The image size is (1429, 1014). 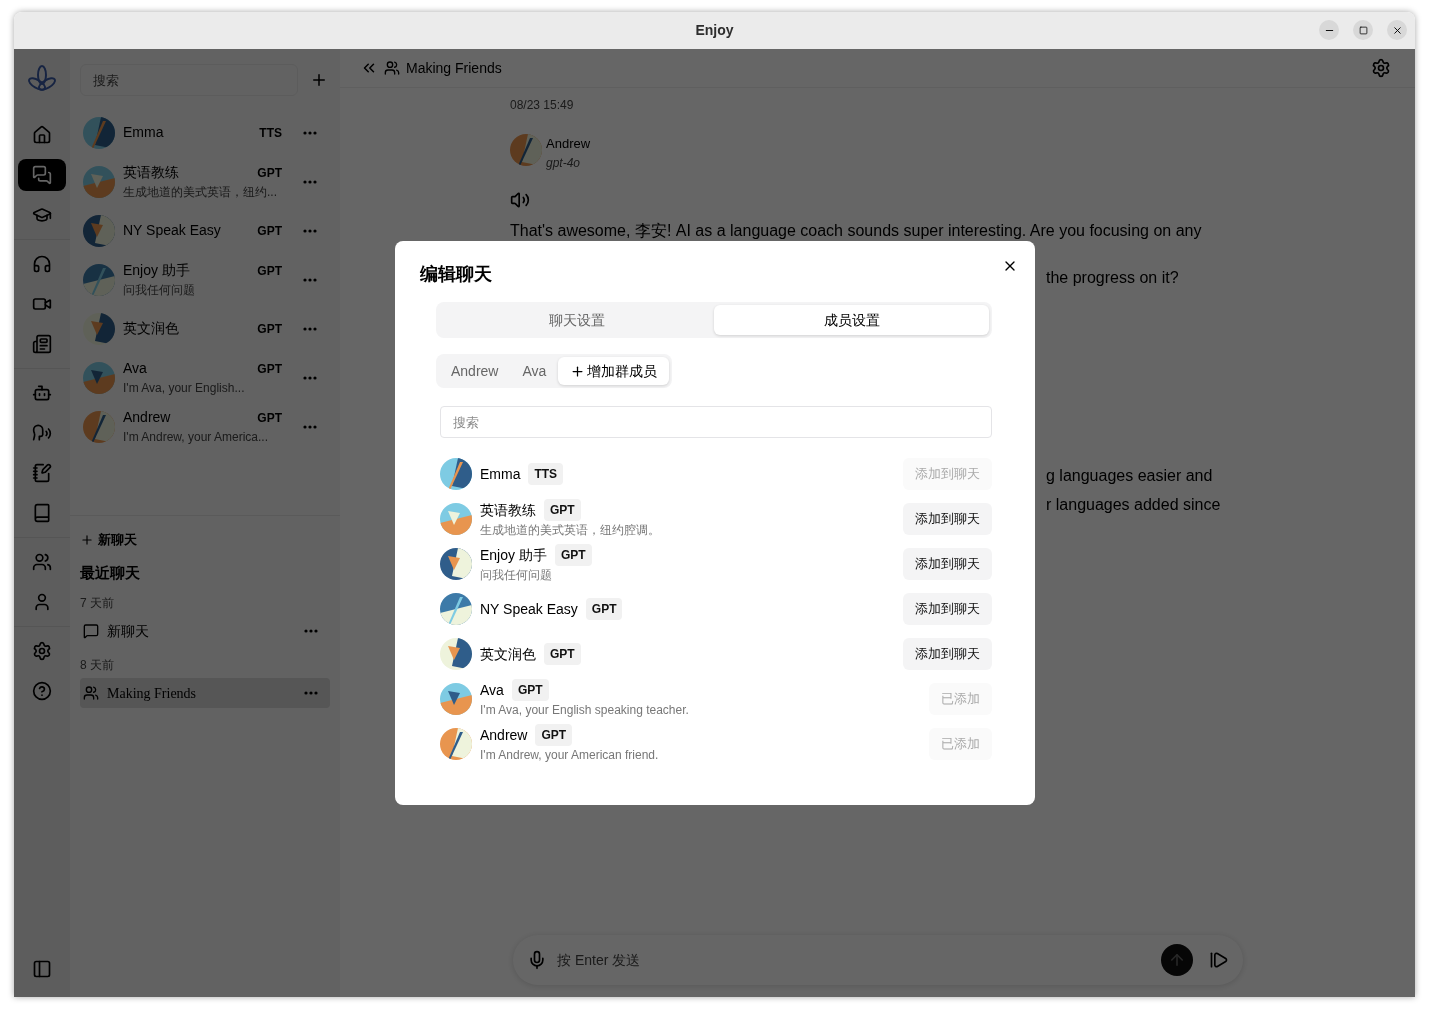 I want to click on chat-bubble-icon, so click(x=91, y=631).